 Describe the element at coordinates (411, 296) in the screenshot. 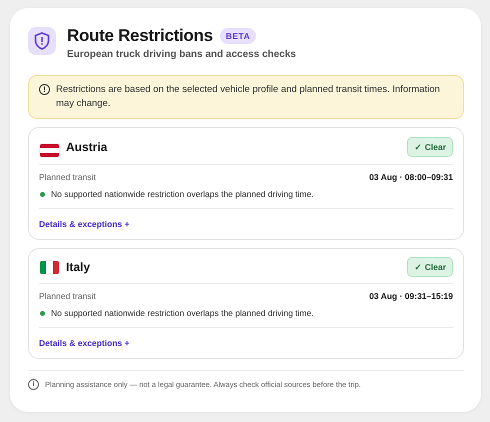

I see `transit-time: 03 Aug · 09:31–15:19` at that location.